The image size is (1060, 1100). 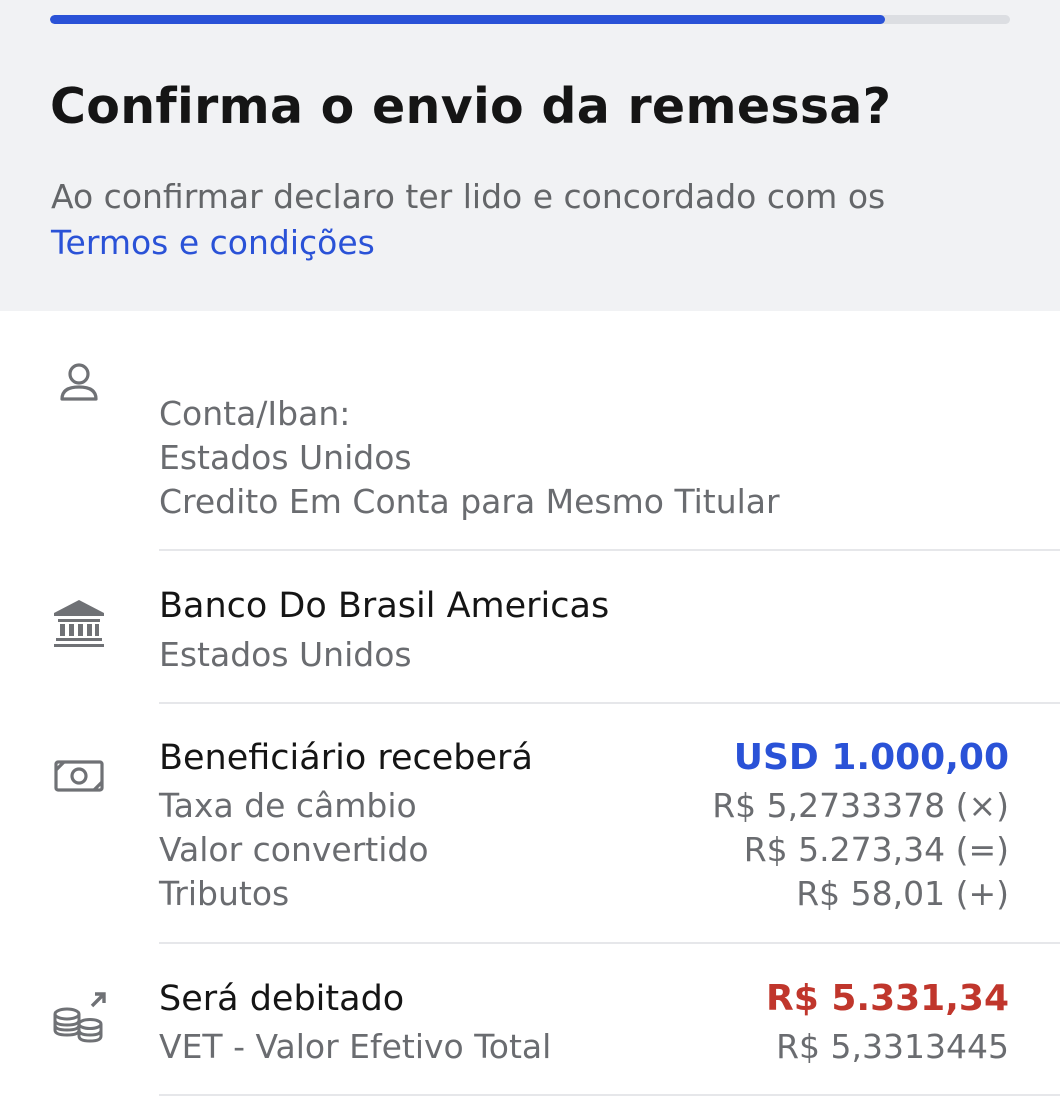 I want to click on money-icon, so click(x=79, y=777).